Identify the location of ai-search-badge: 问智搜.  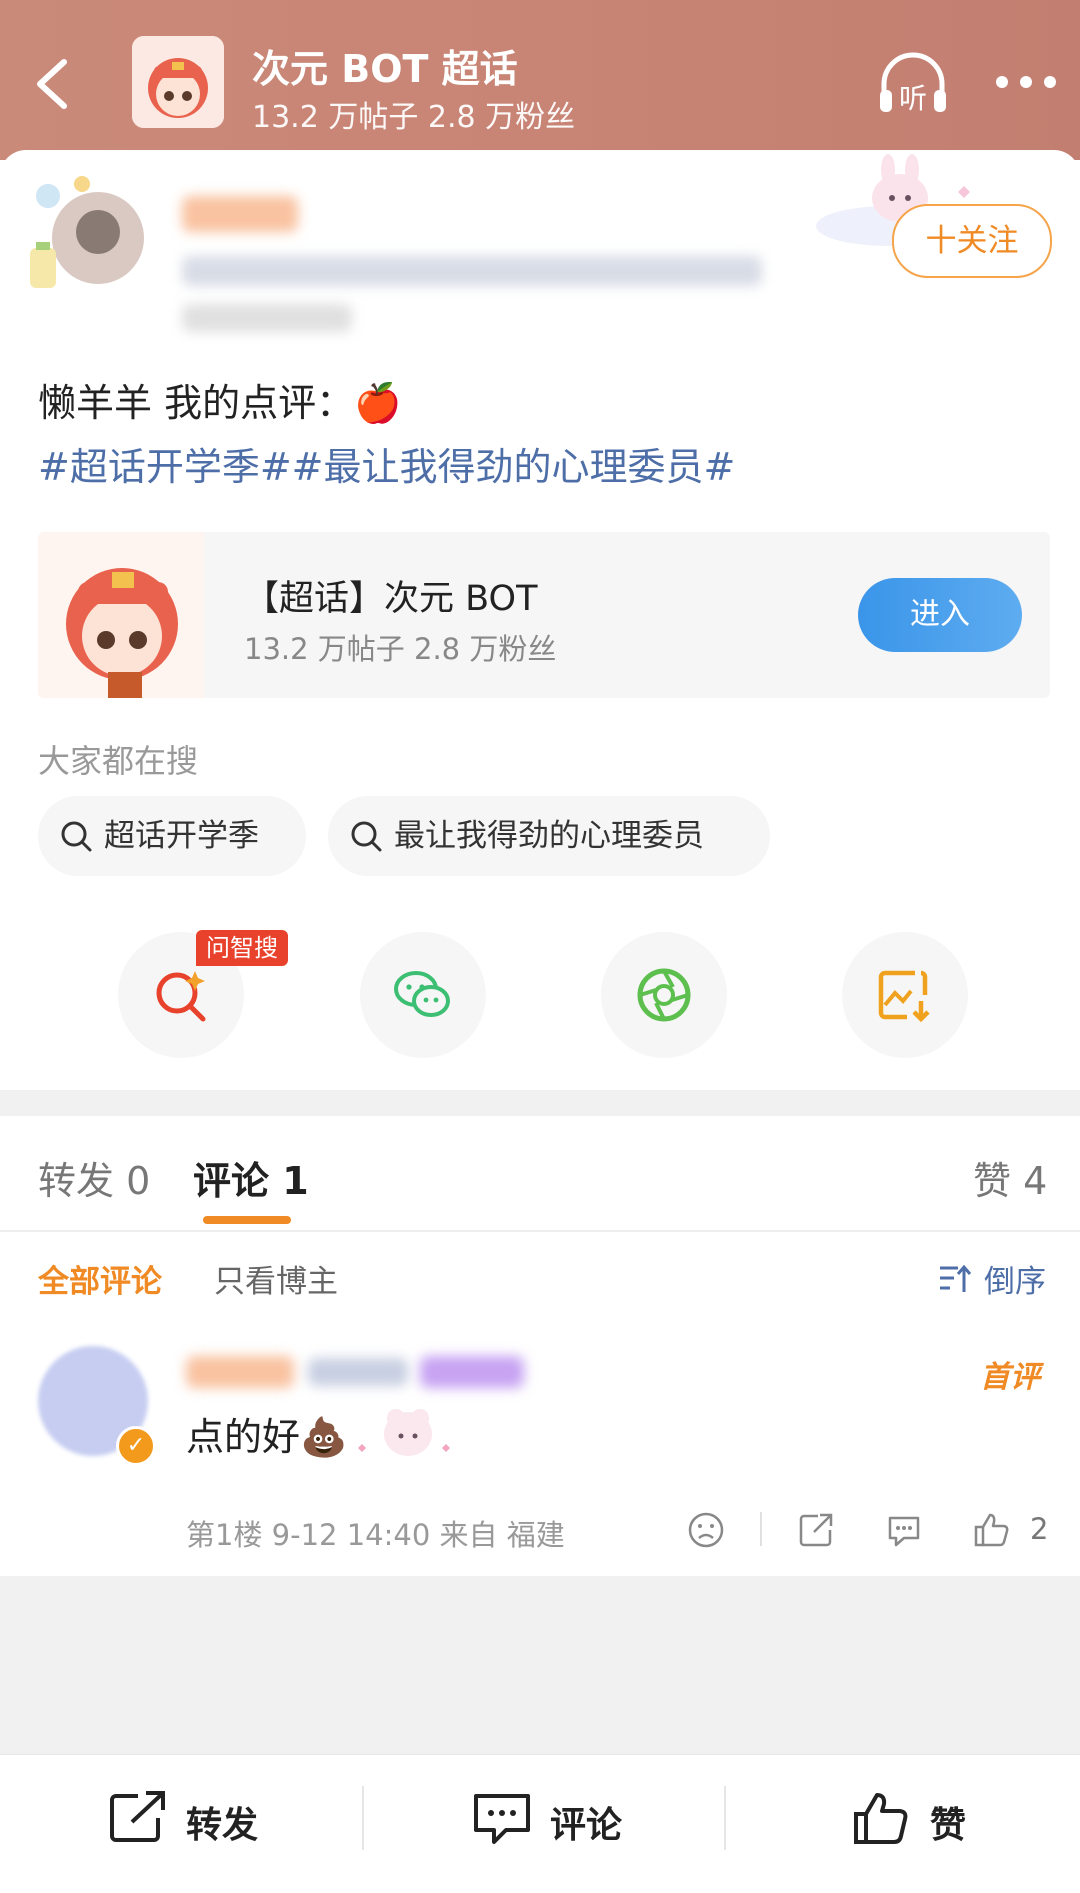
(242, 948).